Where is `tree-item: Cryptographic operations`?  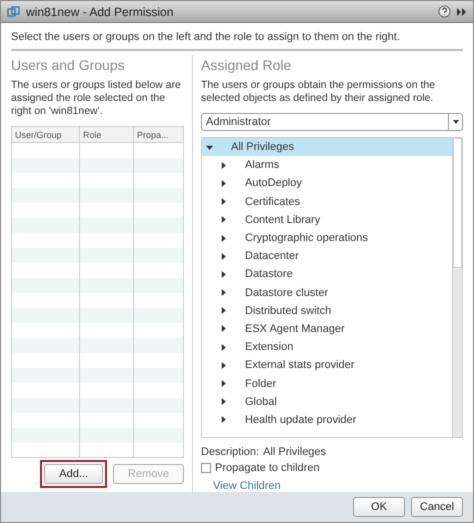 tree-item: Cryptographic operations is located at coordinates (327, 238).